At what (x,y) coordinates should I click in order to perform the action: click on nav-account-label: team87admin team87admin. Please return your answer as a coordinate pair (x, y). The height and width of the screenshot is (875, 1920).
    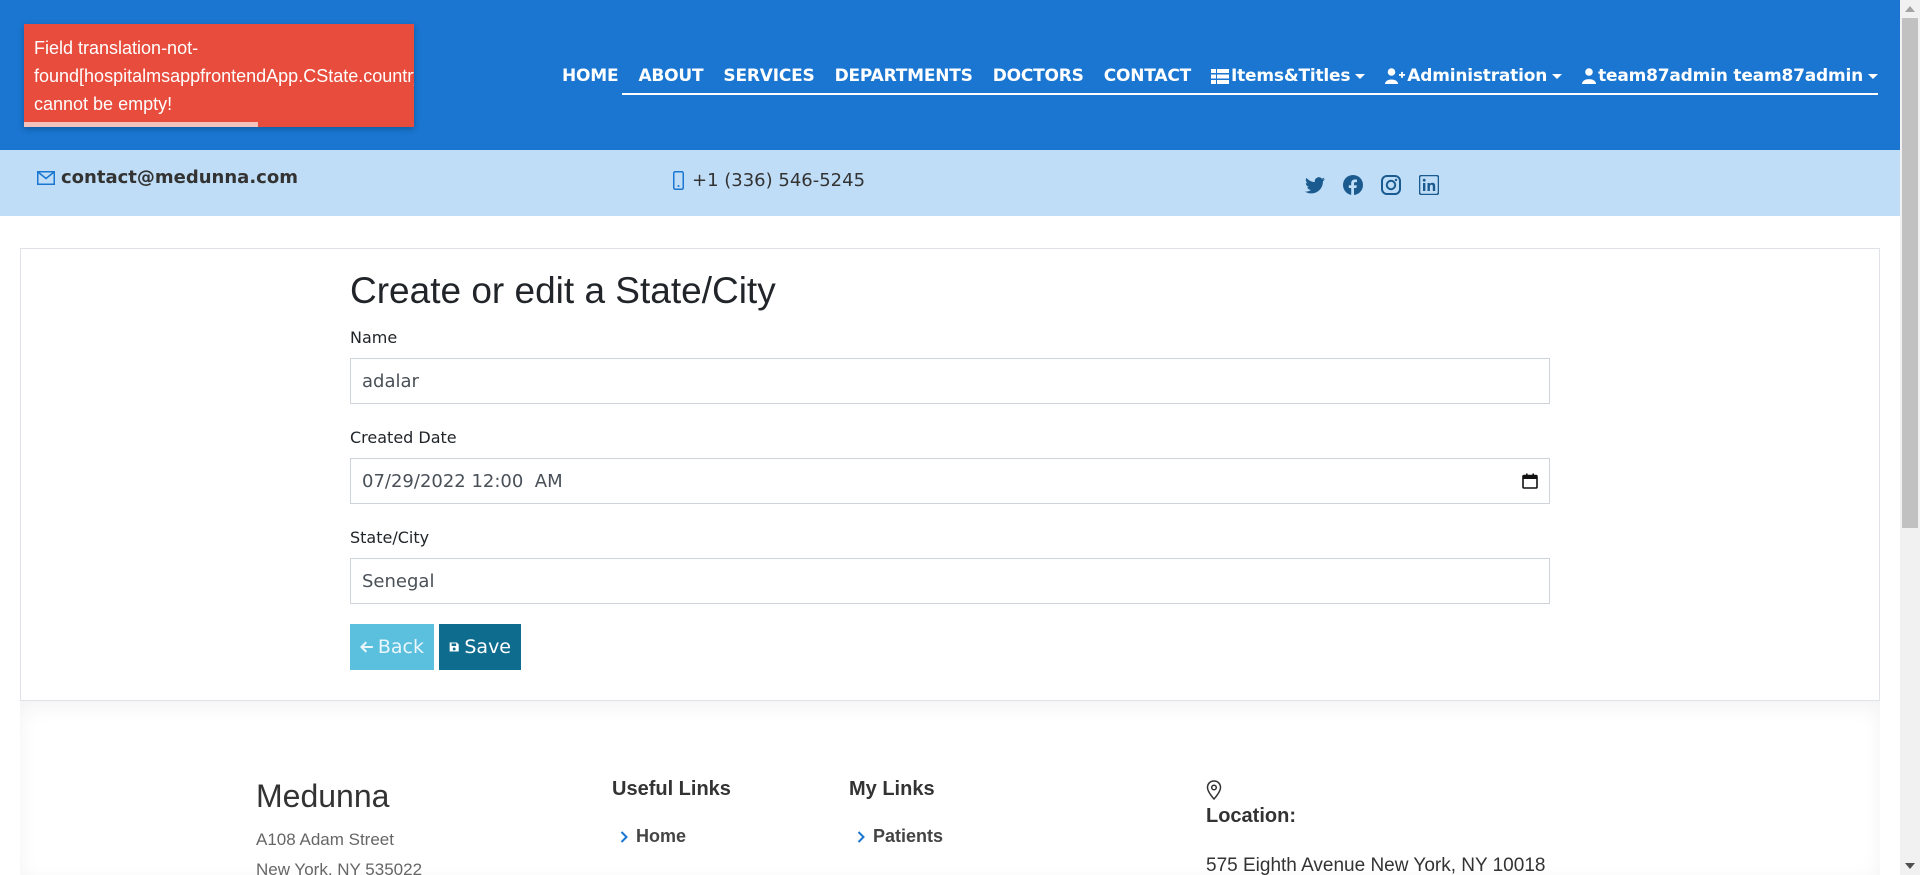
    Looking at the image, I should click on (1730, 76).